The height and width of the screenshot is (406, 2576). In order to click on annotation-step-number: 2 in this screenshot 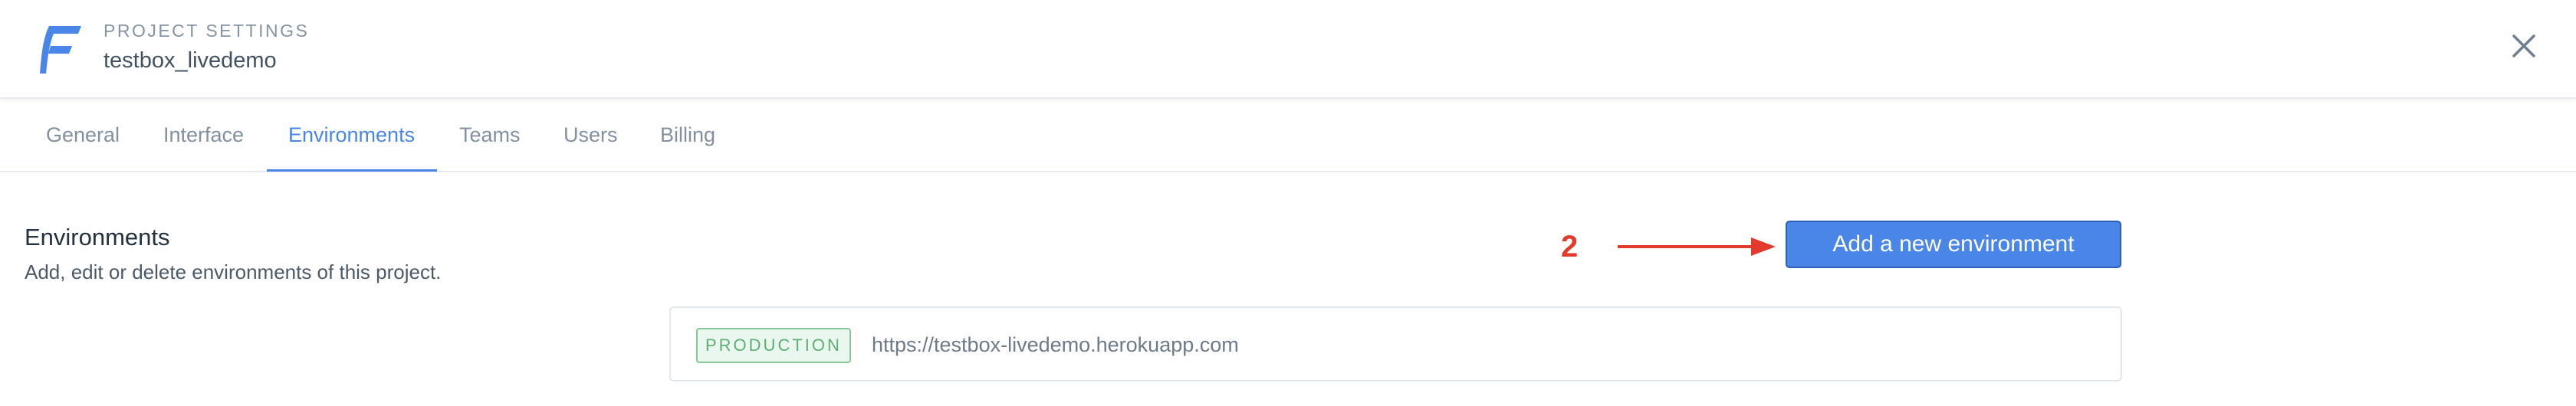, I will do `click(1570, 247)`.